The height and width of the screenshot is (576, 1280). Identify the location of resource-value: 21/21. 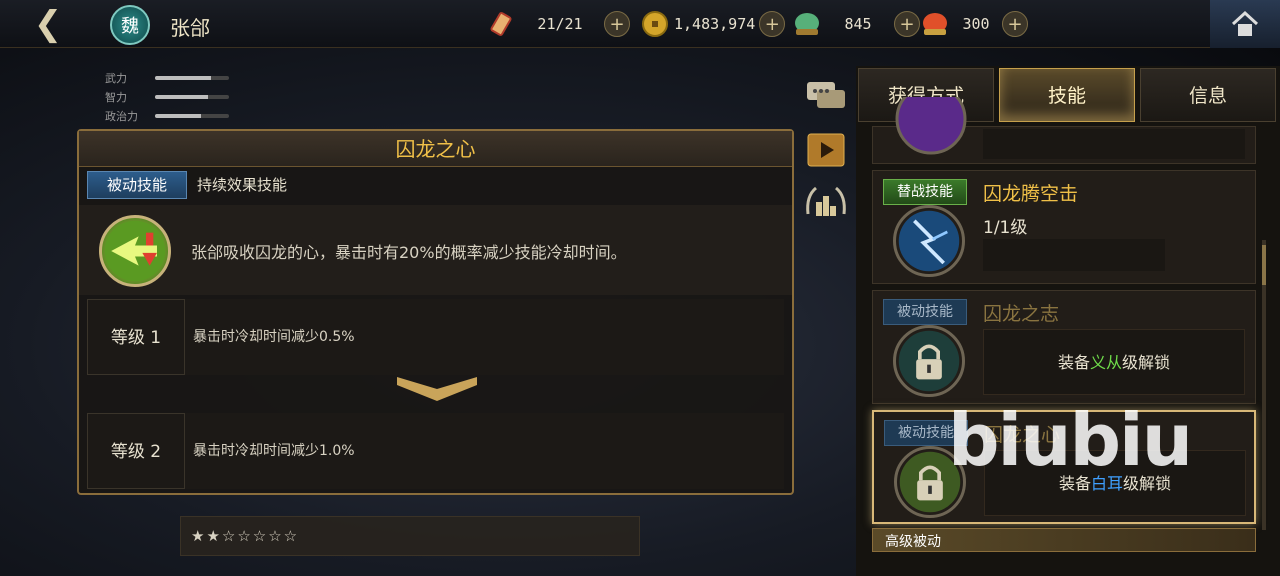
(560, 24).